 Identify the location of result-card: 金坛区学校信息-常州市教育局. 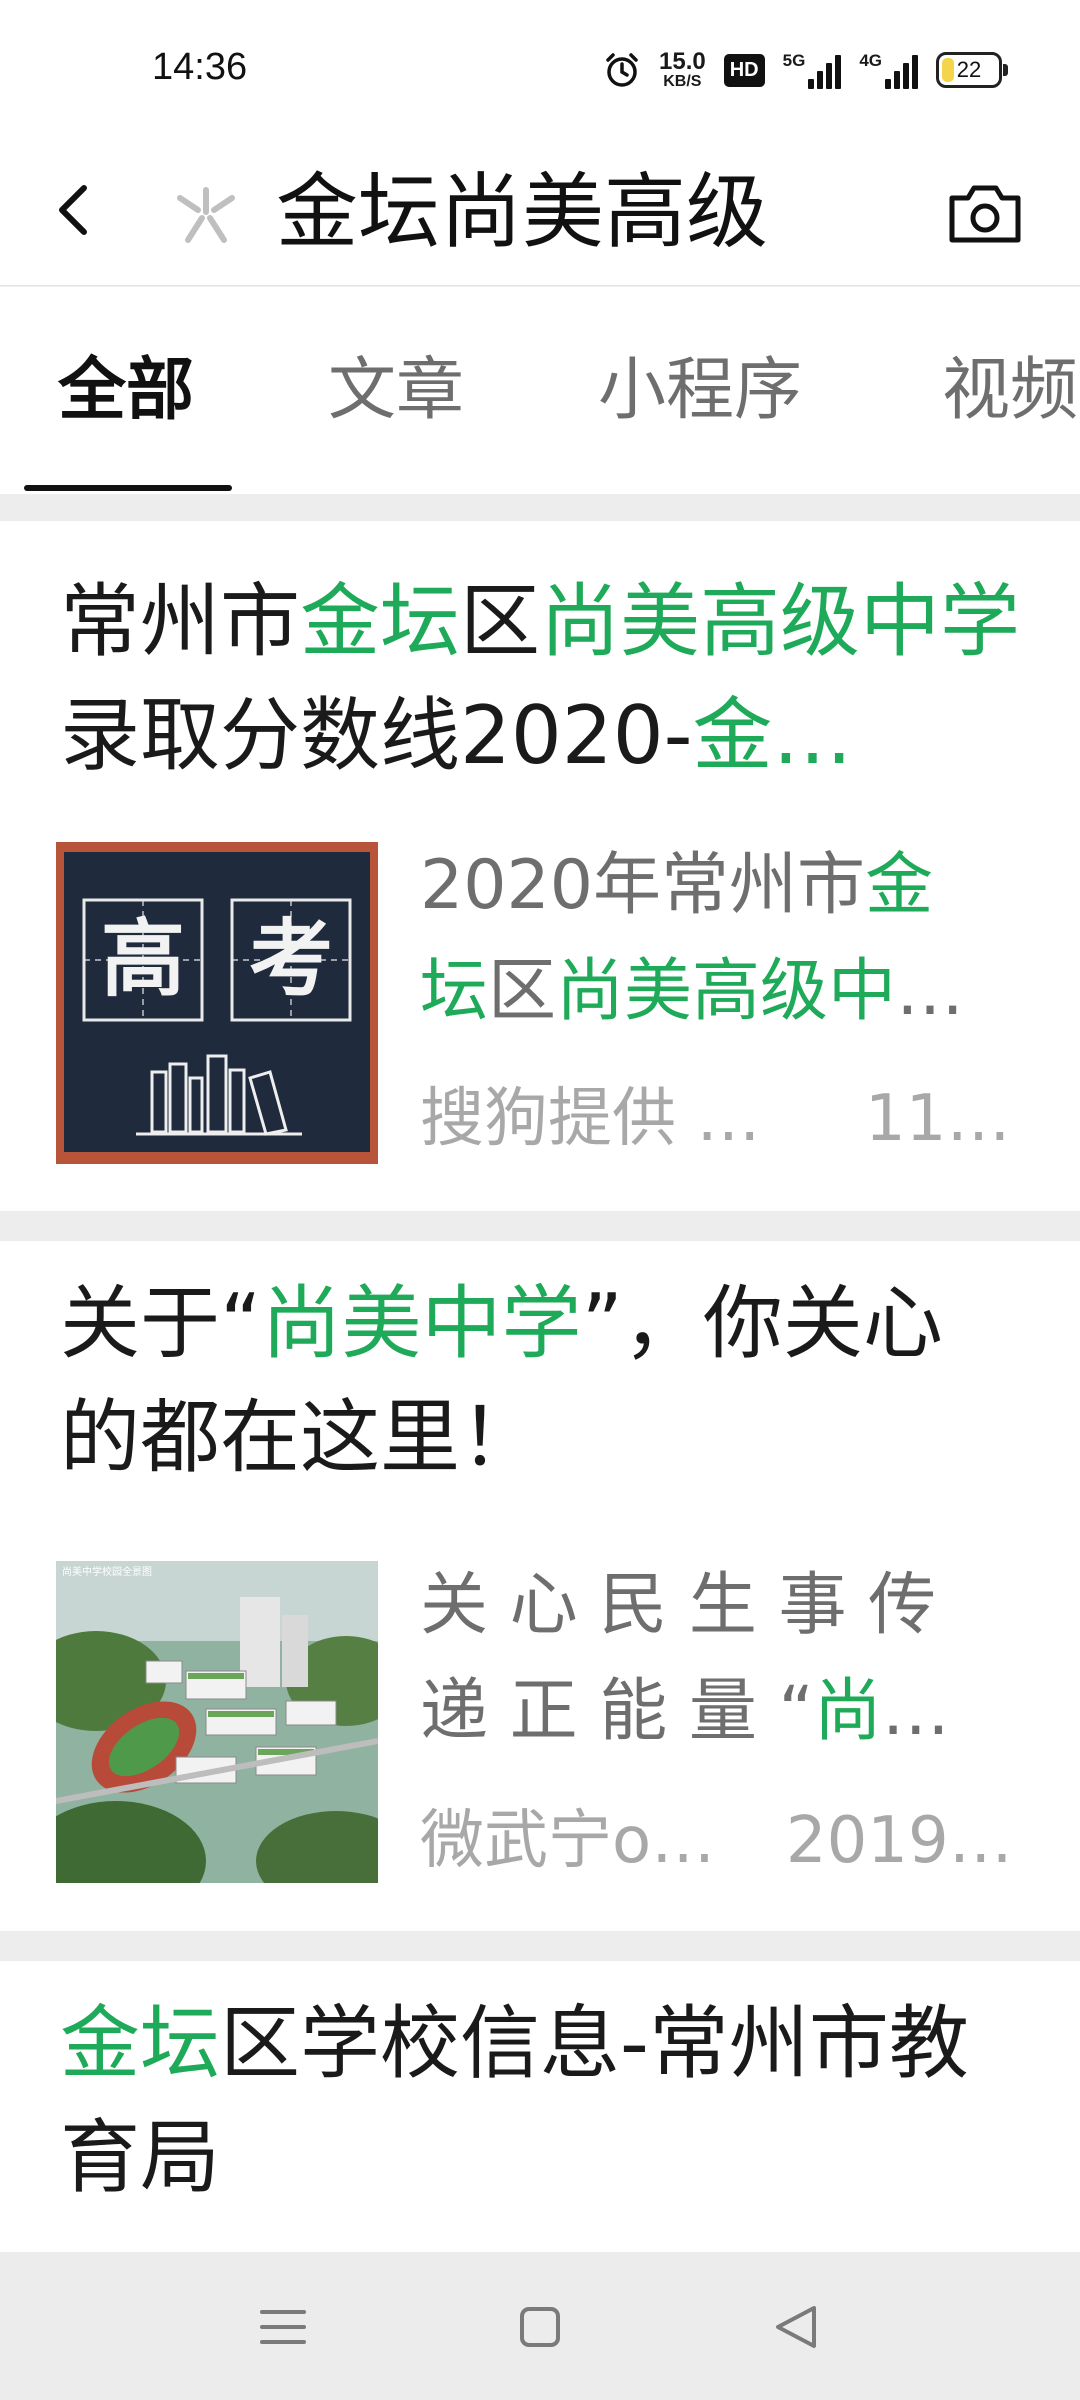
(540, 2106).